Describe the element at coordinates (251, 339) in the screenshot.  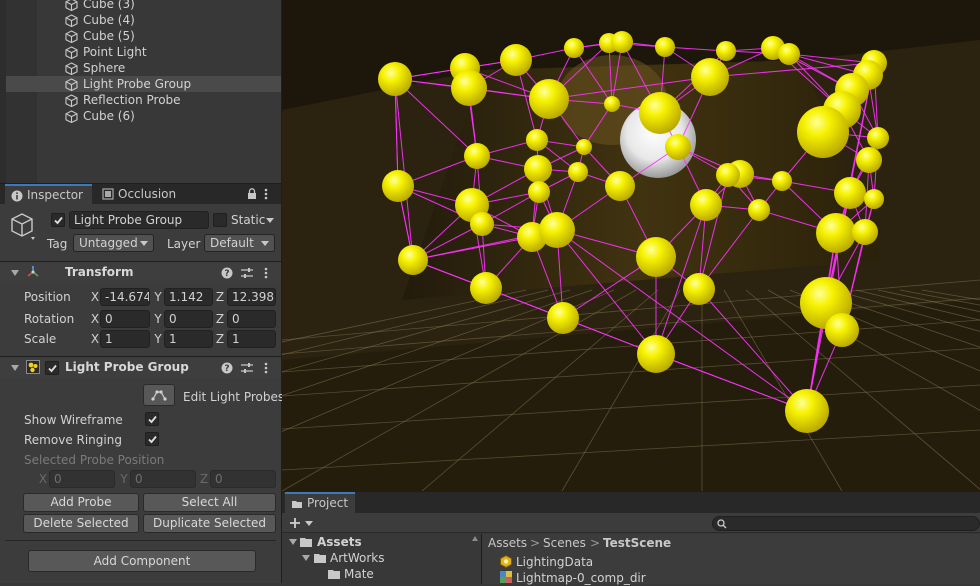
I see `scale-z-field: 1` at that location.